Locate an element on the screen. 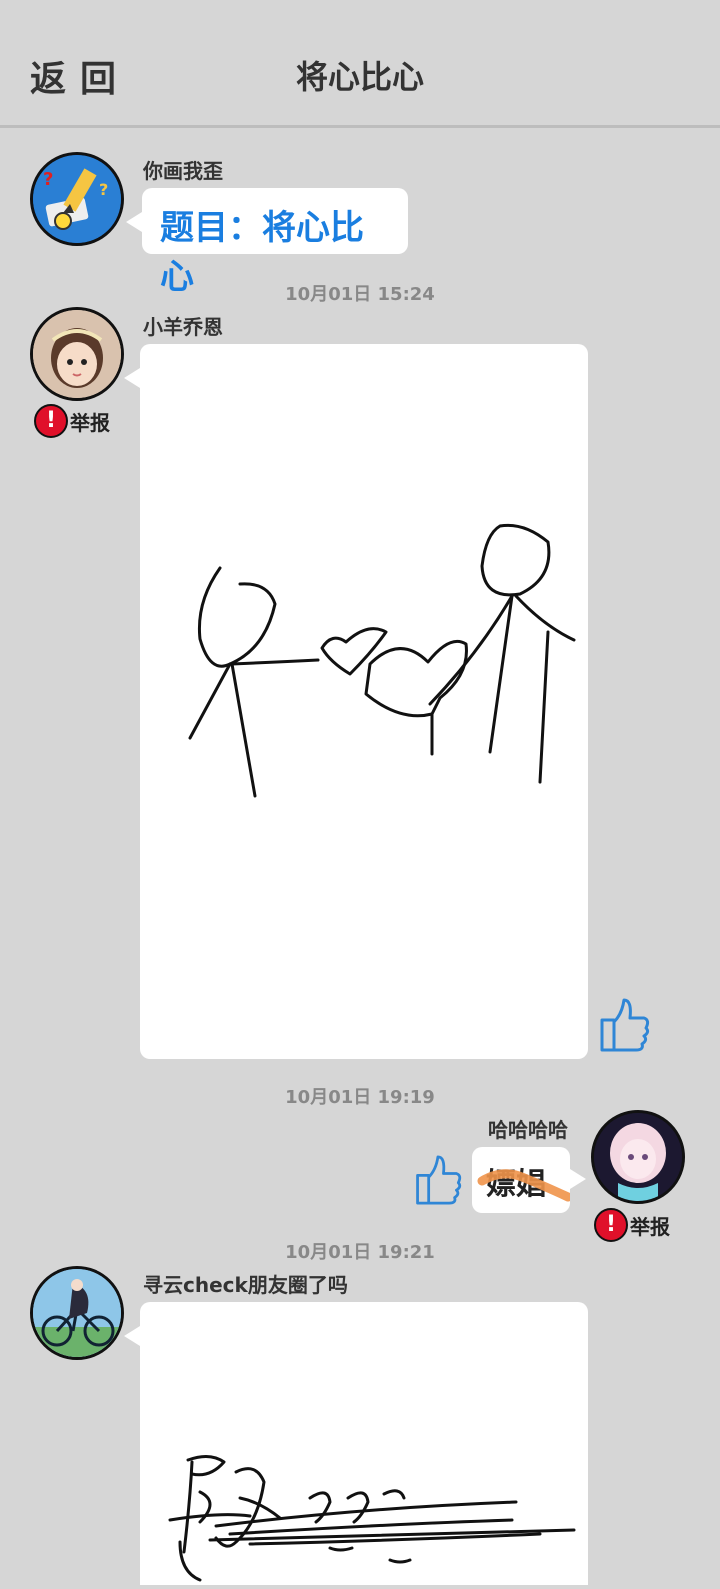 The height and width of the screenshot is (1589, 720). girl-avatar-icon is located at coordinates (77, 354).